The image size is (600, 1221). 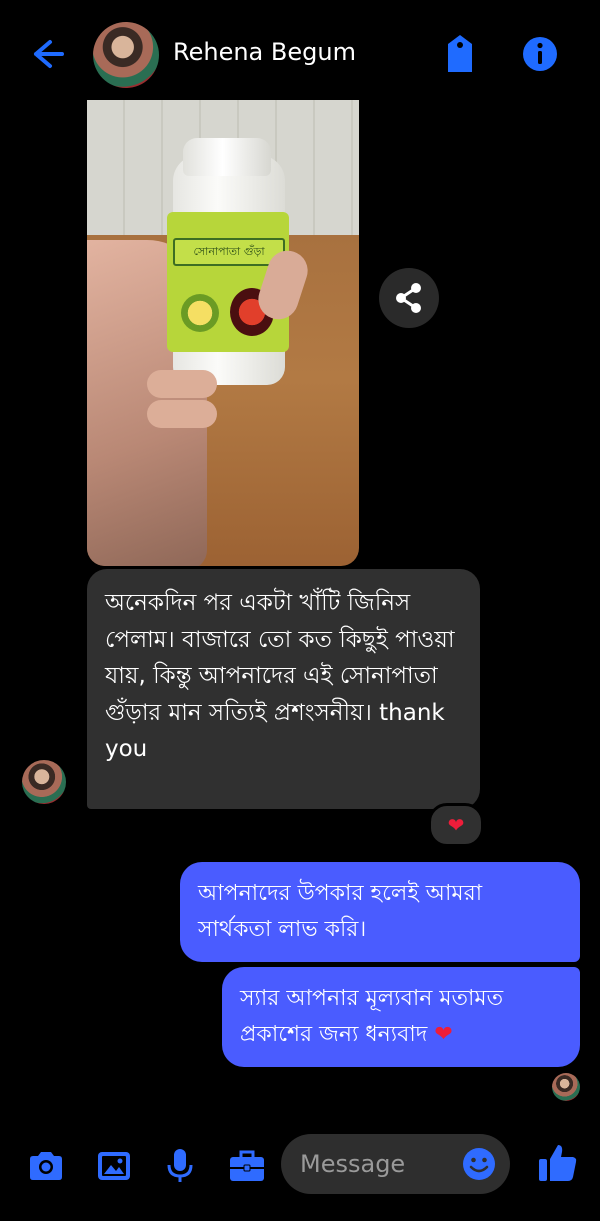 I want to click on seen-receipt-avatar, so click(x=566, y=1087).